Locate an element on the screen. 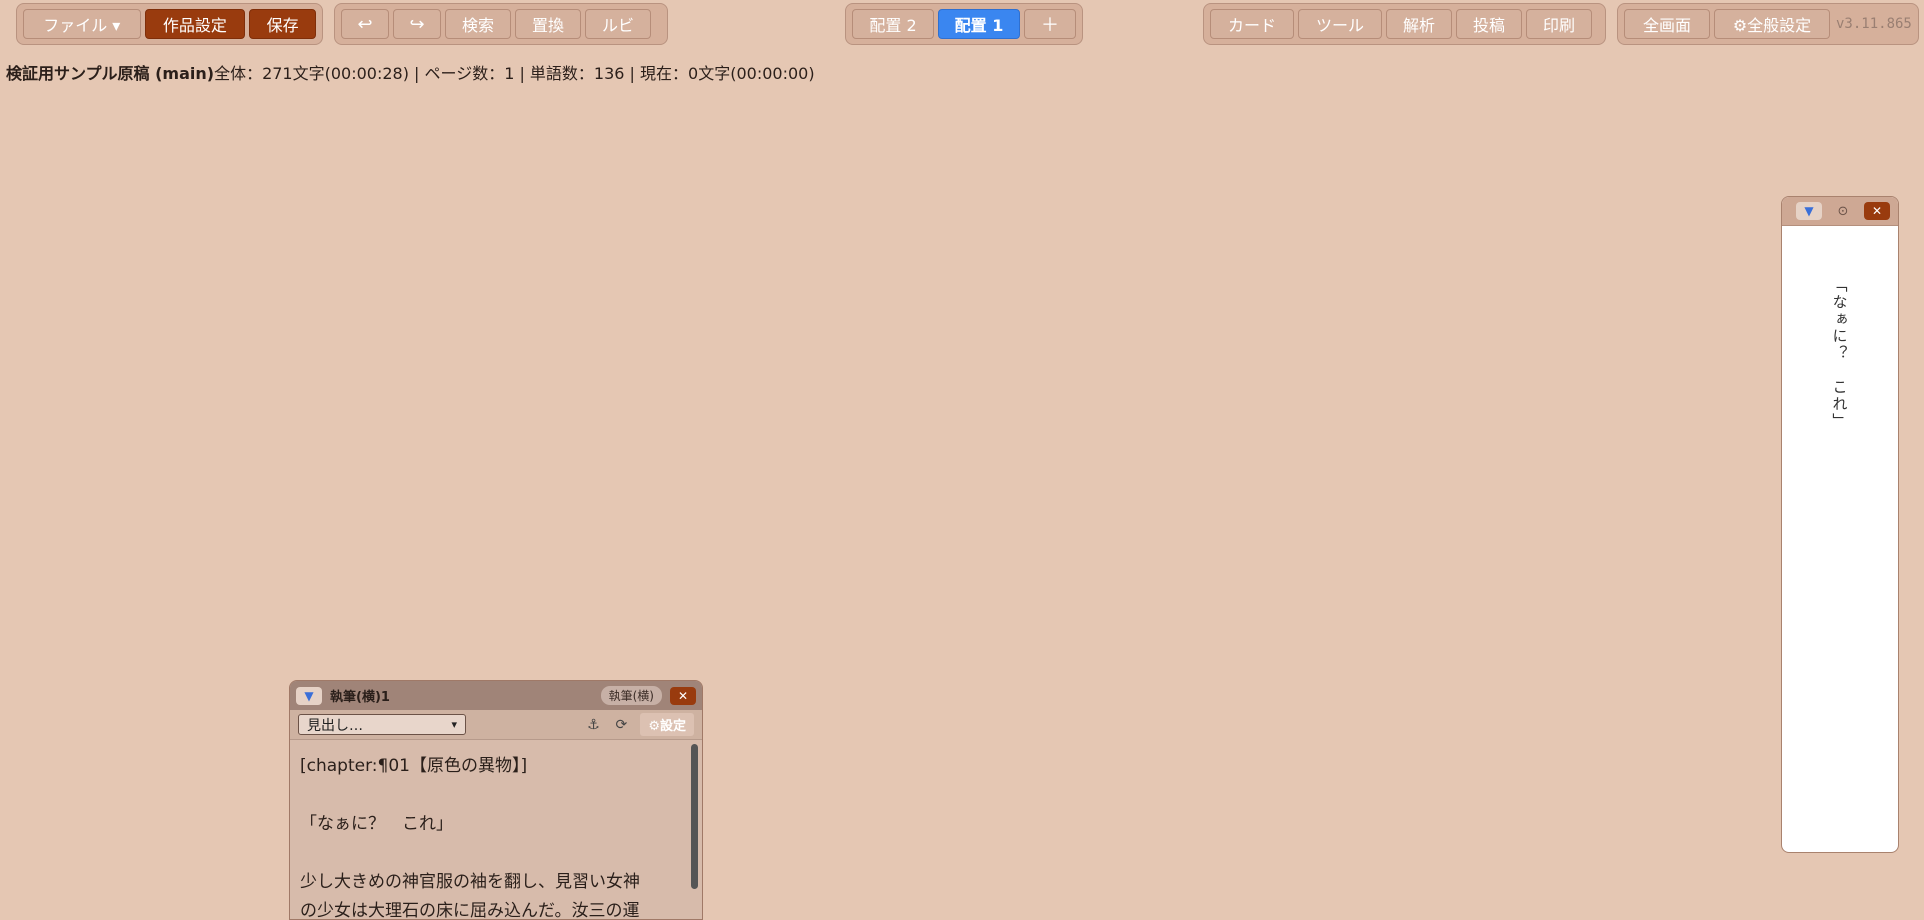  general-settings-button: ⚙全般設定 is located at coordinates (1772, 24).